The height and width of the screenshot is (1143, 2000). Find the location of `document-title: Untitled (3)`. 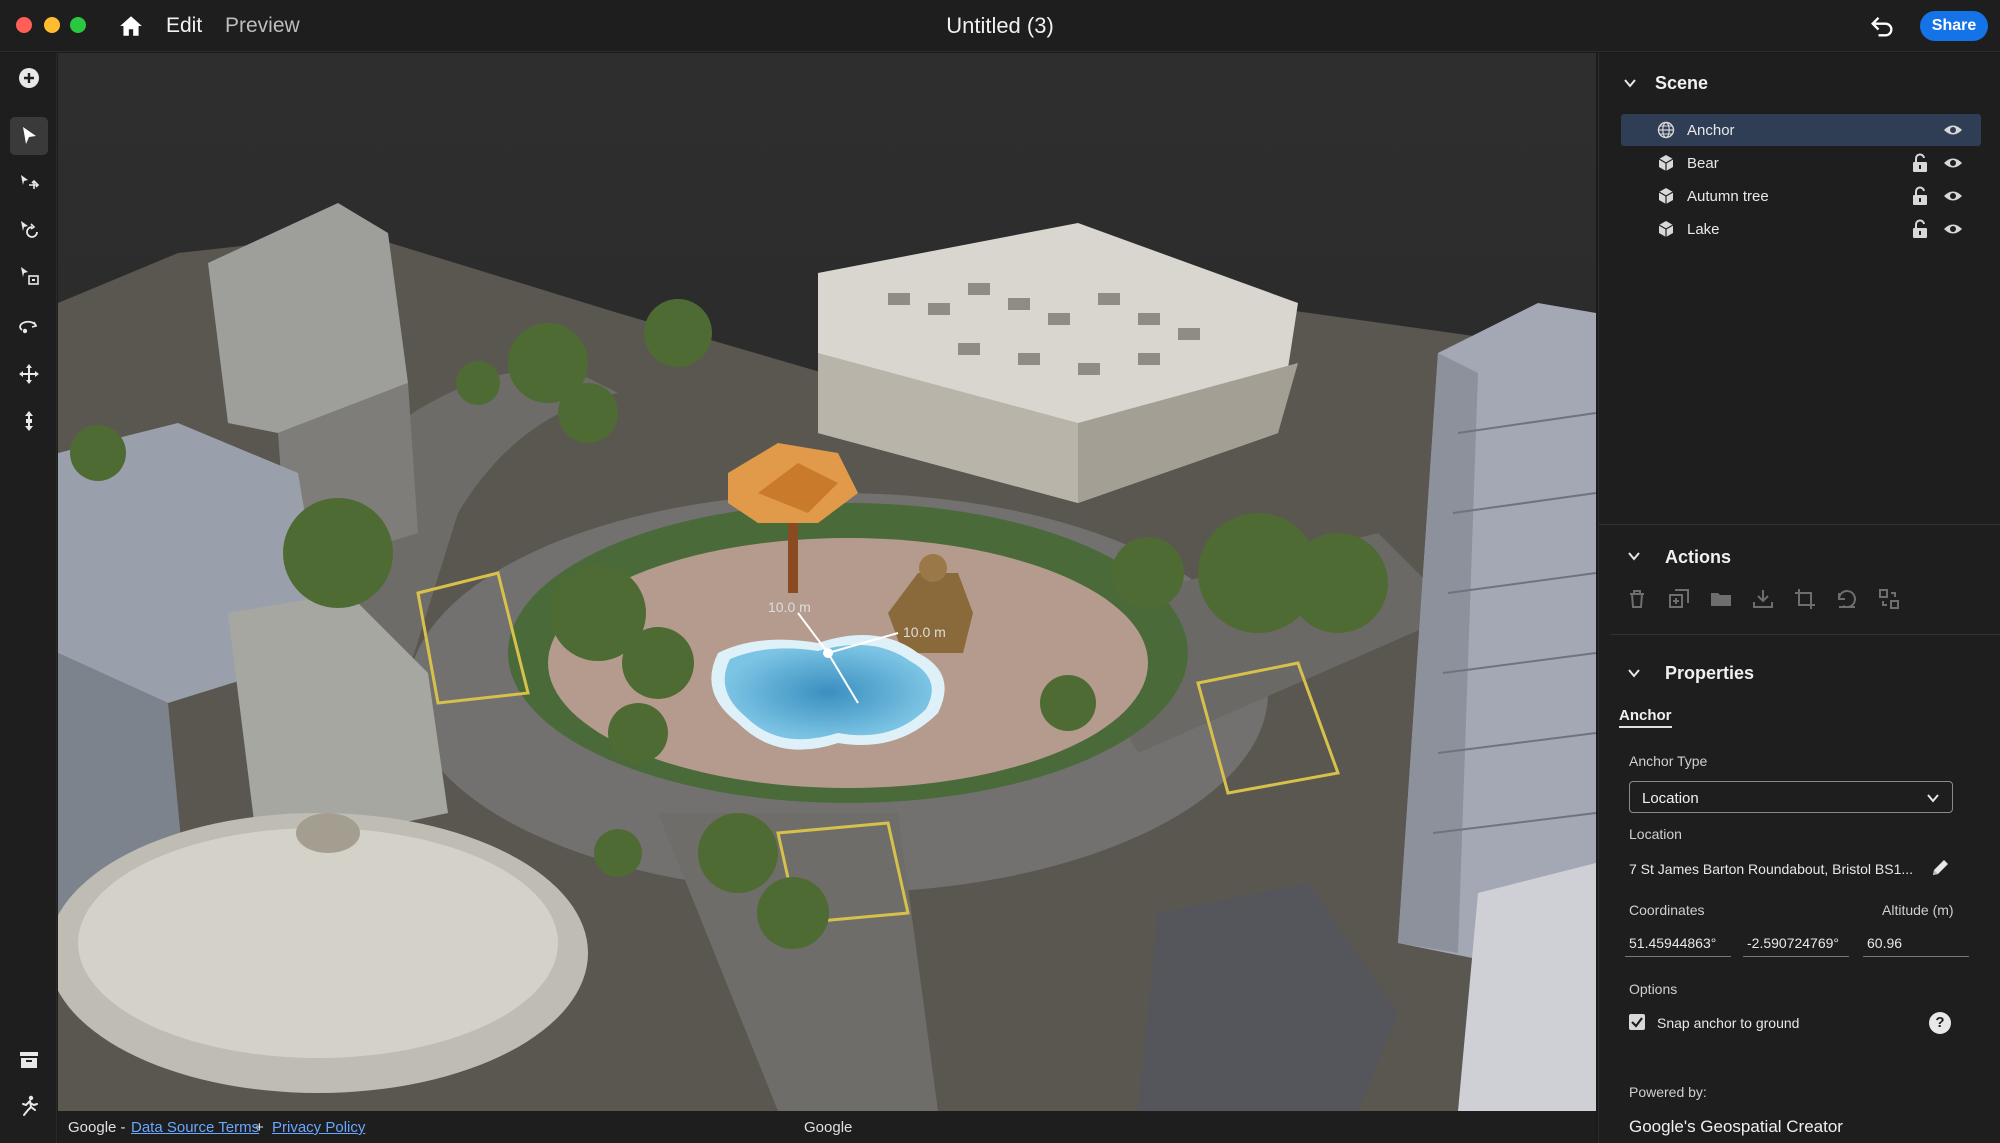

document-title: Untitled (3) is located at coordinates (1000, 25).